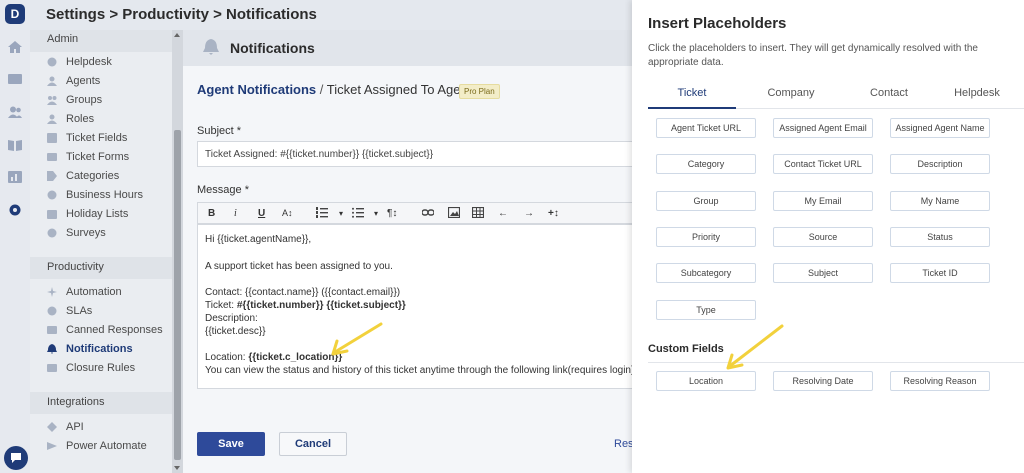 Image resolution: width=1024 pixels, height=473 pixels. Describe the element at coordinates (823, 201) in the screenshot. I see `placeholder-my-email: My Email` at that location.